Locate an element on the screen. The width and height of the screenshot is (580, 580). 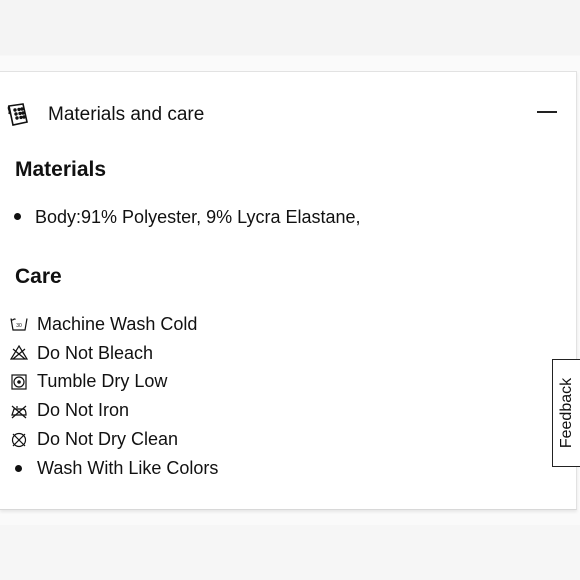
fabric-swatch-icon is located at coordinates (18, 115).